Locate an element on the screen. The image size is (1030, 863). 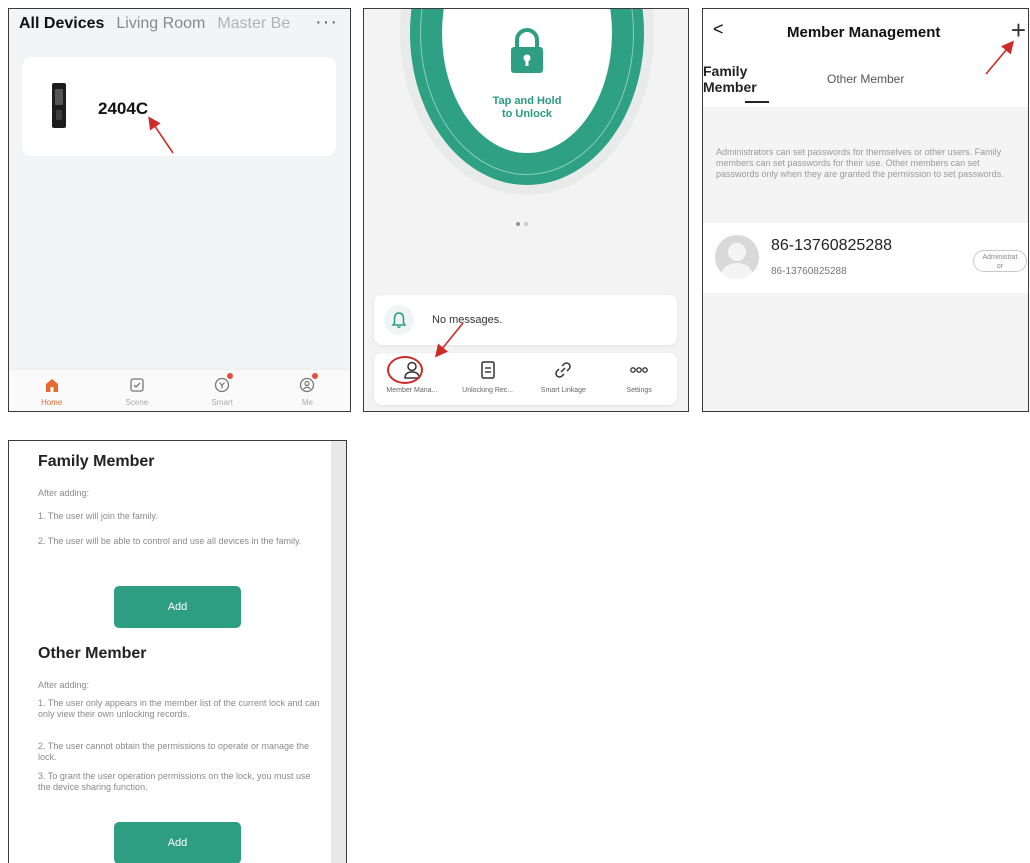
bell-icon is located at coordinates (399, 320).